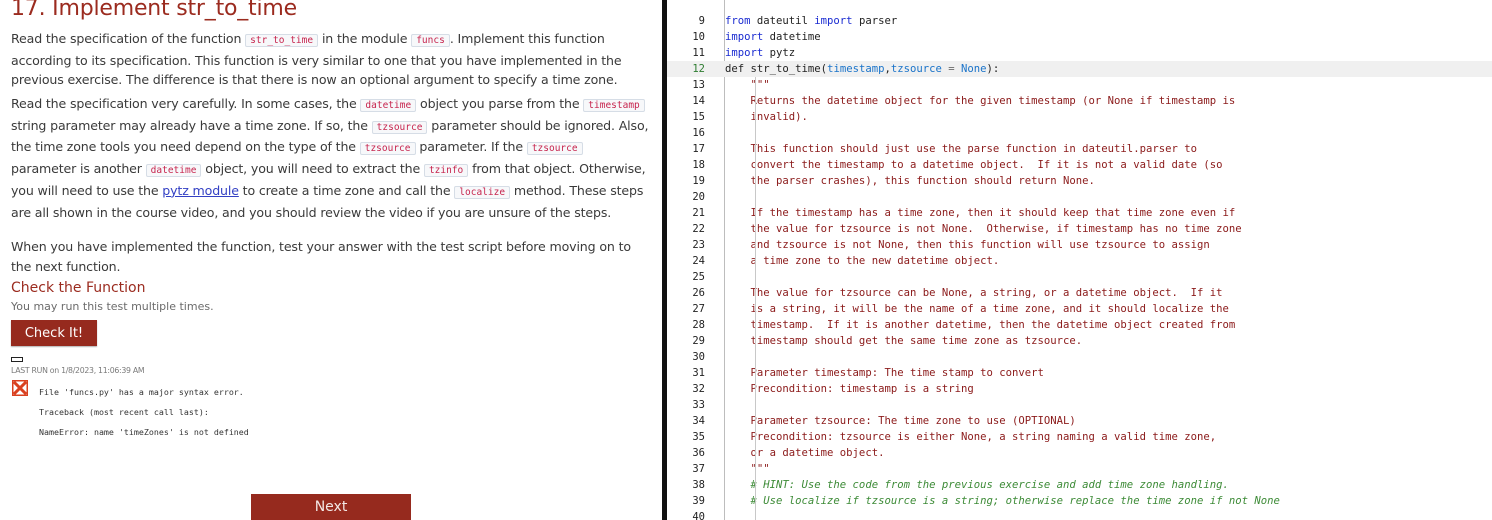 The height and width of the screenshot is (520, 1492). Describe the element at coordinates (1079, 277) in the screenshot. I see `code-line: 25` at that location.